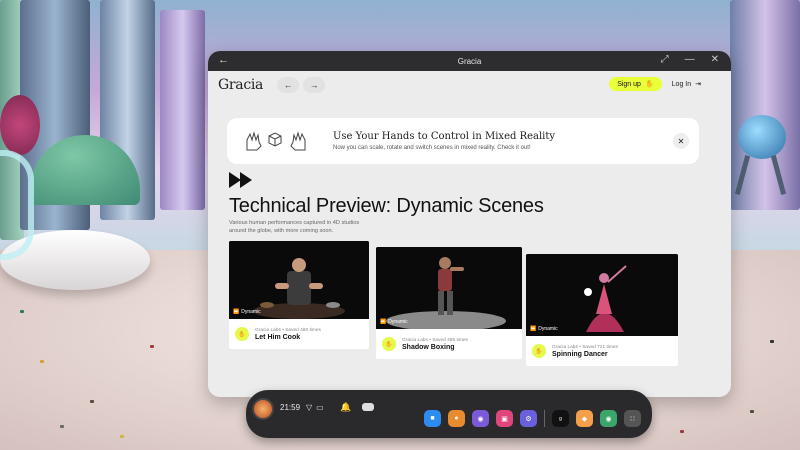 The image size is (800, 450). I want to click on log-in-button: Log In ⇥, so click(686, 84).